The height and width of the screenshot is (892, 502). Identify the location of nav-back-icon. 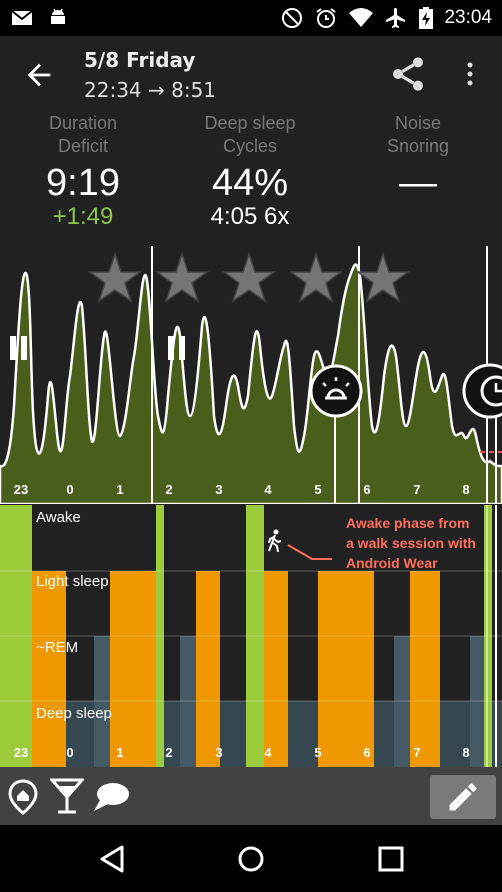
(113, 859).